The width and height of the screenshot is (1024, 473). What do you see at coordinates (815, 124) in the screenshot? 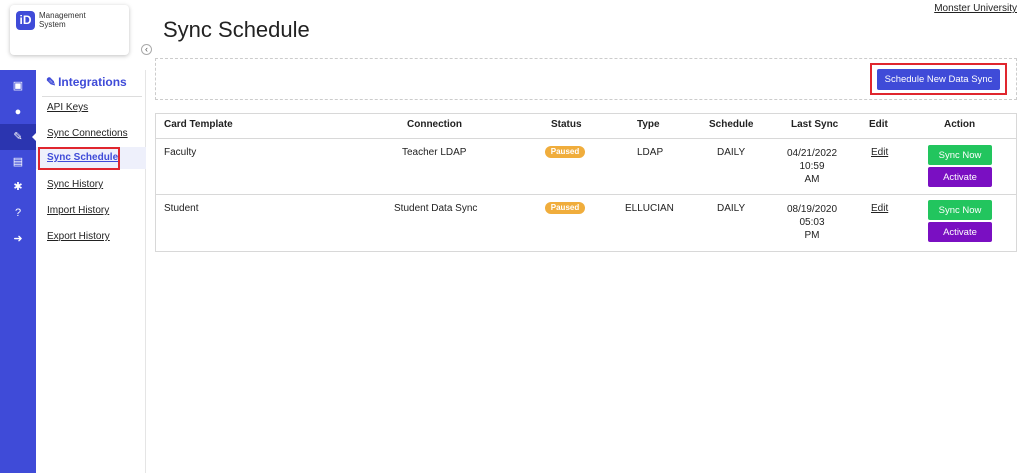
I see `column-header: Last Sync` at bounding box center [815, 124].